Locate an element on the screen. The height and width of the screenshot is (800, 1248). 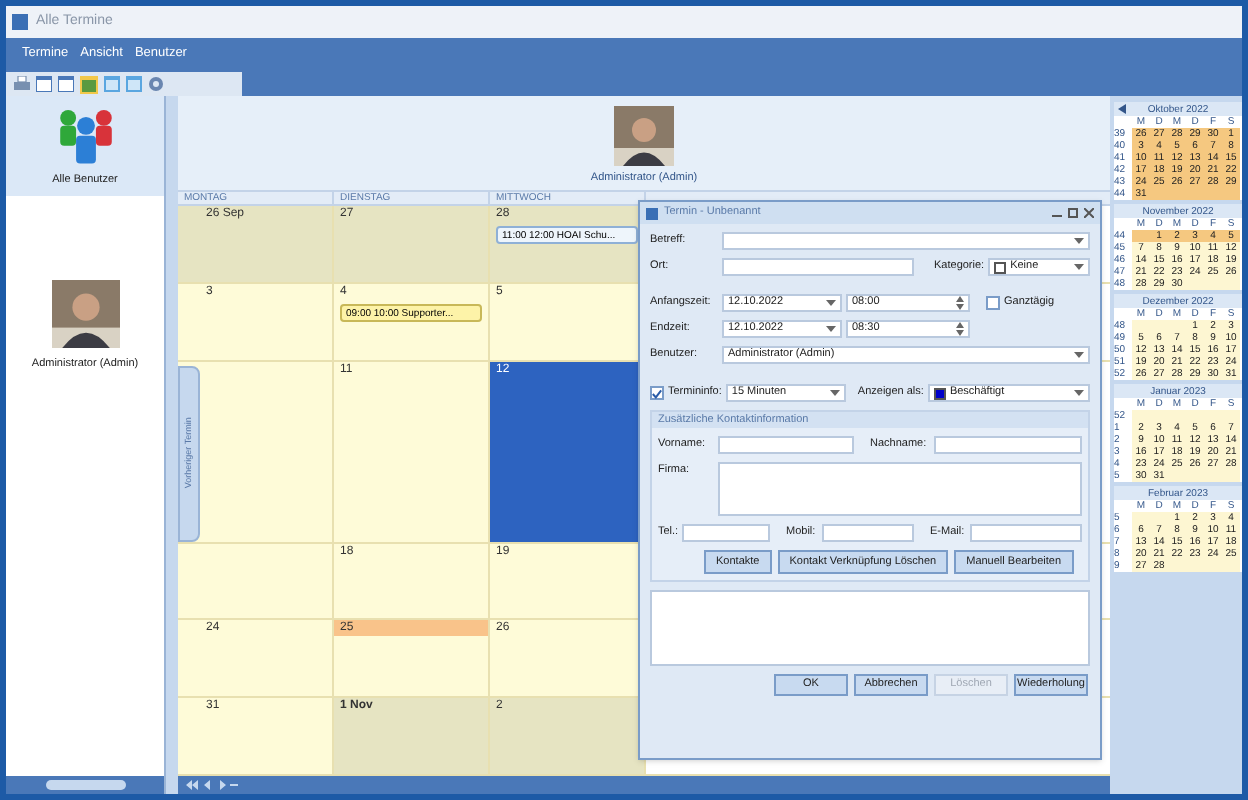
company-field is located at coordinates (900, 489).